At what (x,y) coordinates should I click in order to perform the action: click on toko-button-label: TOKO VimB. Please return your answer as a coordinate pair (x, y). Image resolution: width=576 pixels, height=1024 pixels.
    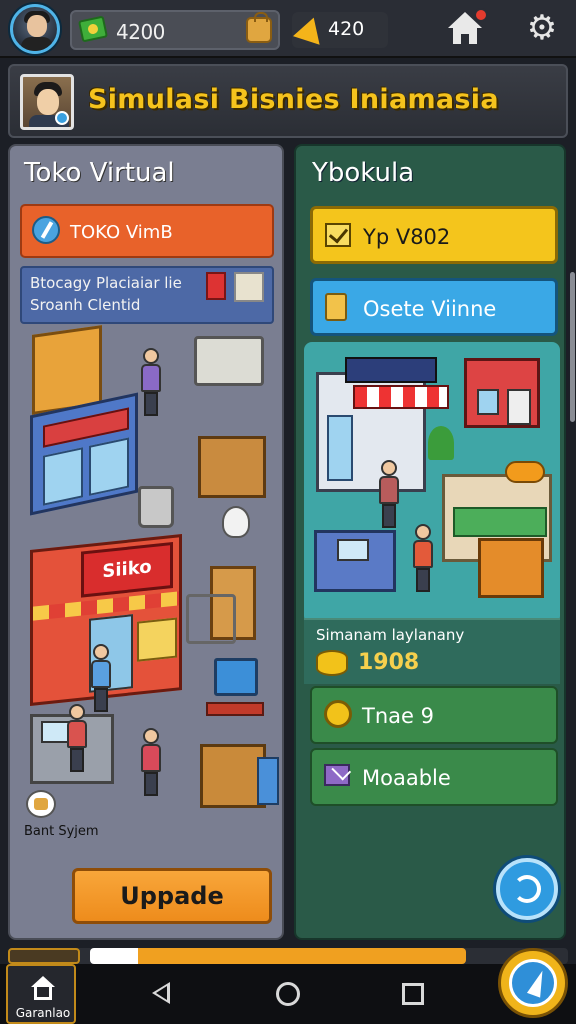
    Looking at the image, I should click on (121, 232).